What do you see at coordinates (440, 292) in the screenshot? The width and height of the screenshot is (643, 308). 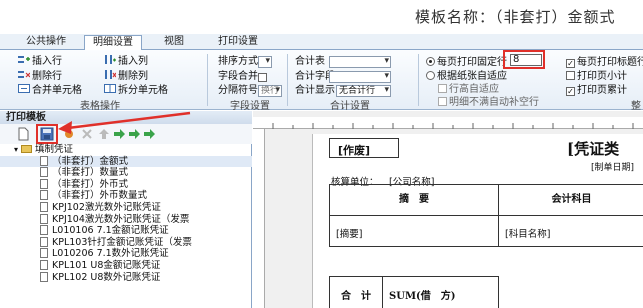 I see `total-formula-field: SUM(借 方)` at bounding box center [440, 292].